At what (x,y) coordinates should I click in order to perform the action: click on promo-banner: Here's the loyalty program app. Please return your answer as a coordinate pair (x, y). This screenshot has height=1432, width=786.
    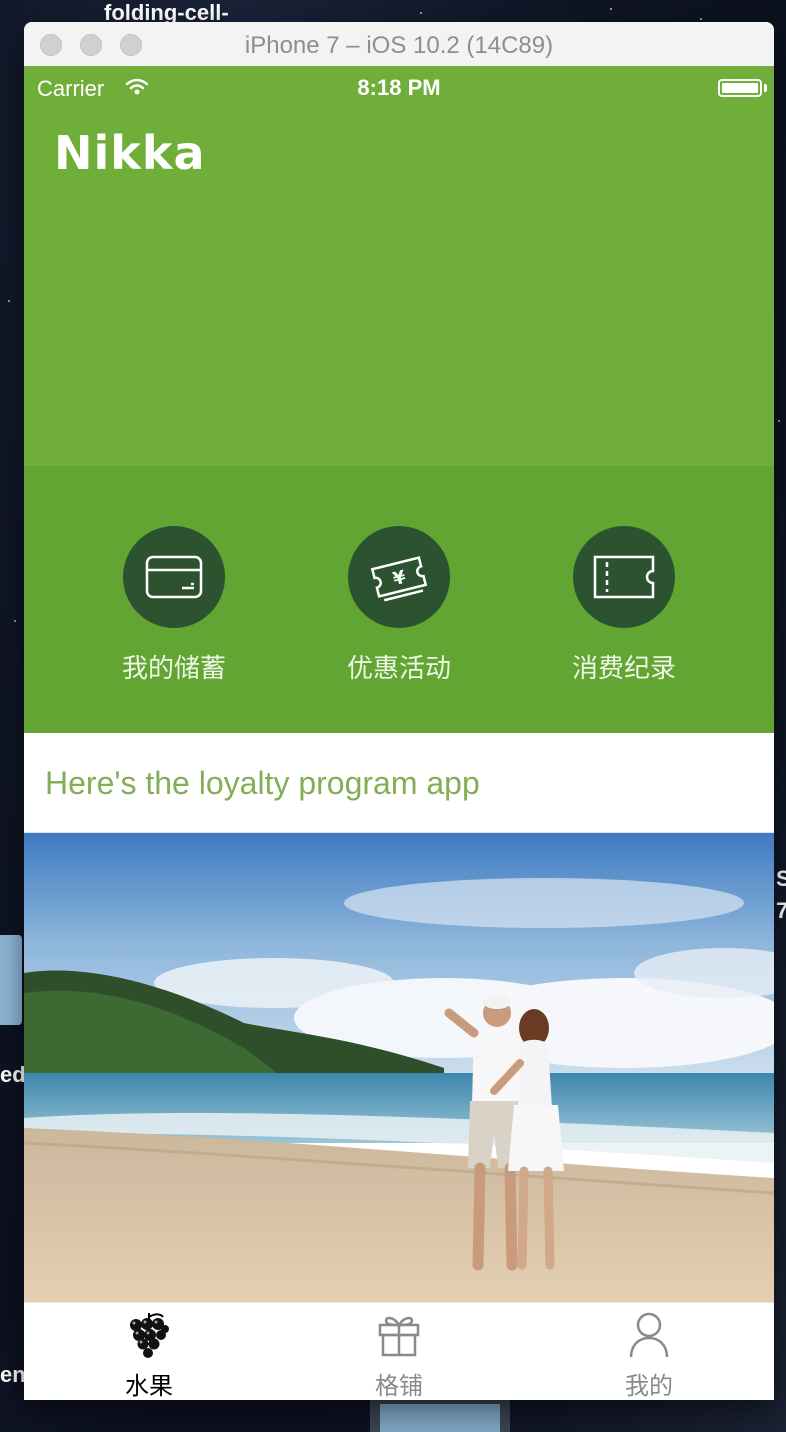
    Looking at the image, I should click on (399, 783).